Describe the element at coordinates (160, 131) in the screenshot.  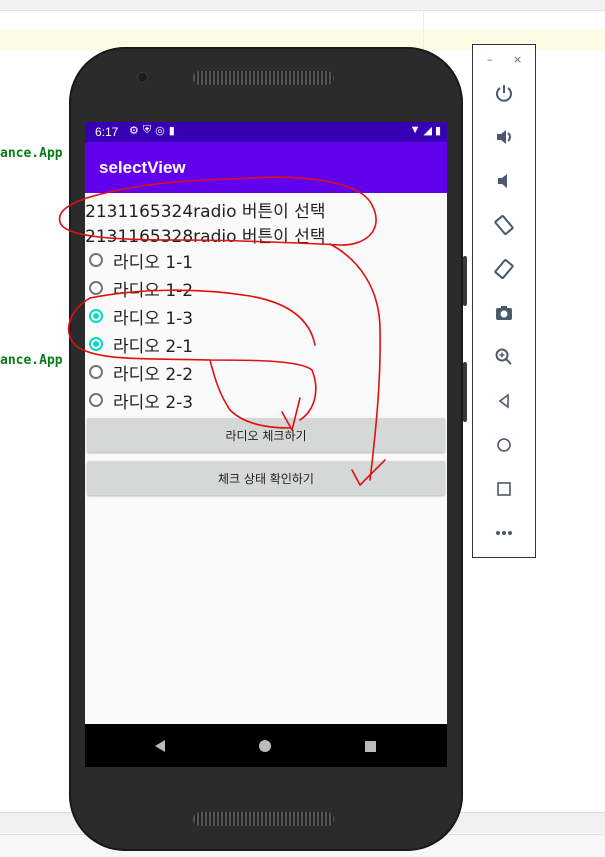
I see `sync-icon: ◎` at that location.